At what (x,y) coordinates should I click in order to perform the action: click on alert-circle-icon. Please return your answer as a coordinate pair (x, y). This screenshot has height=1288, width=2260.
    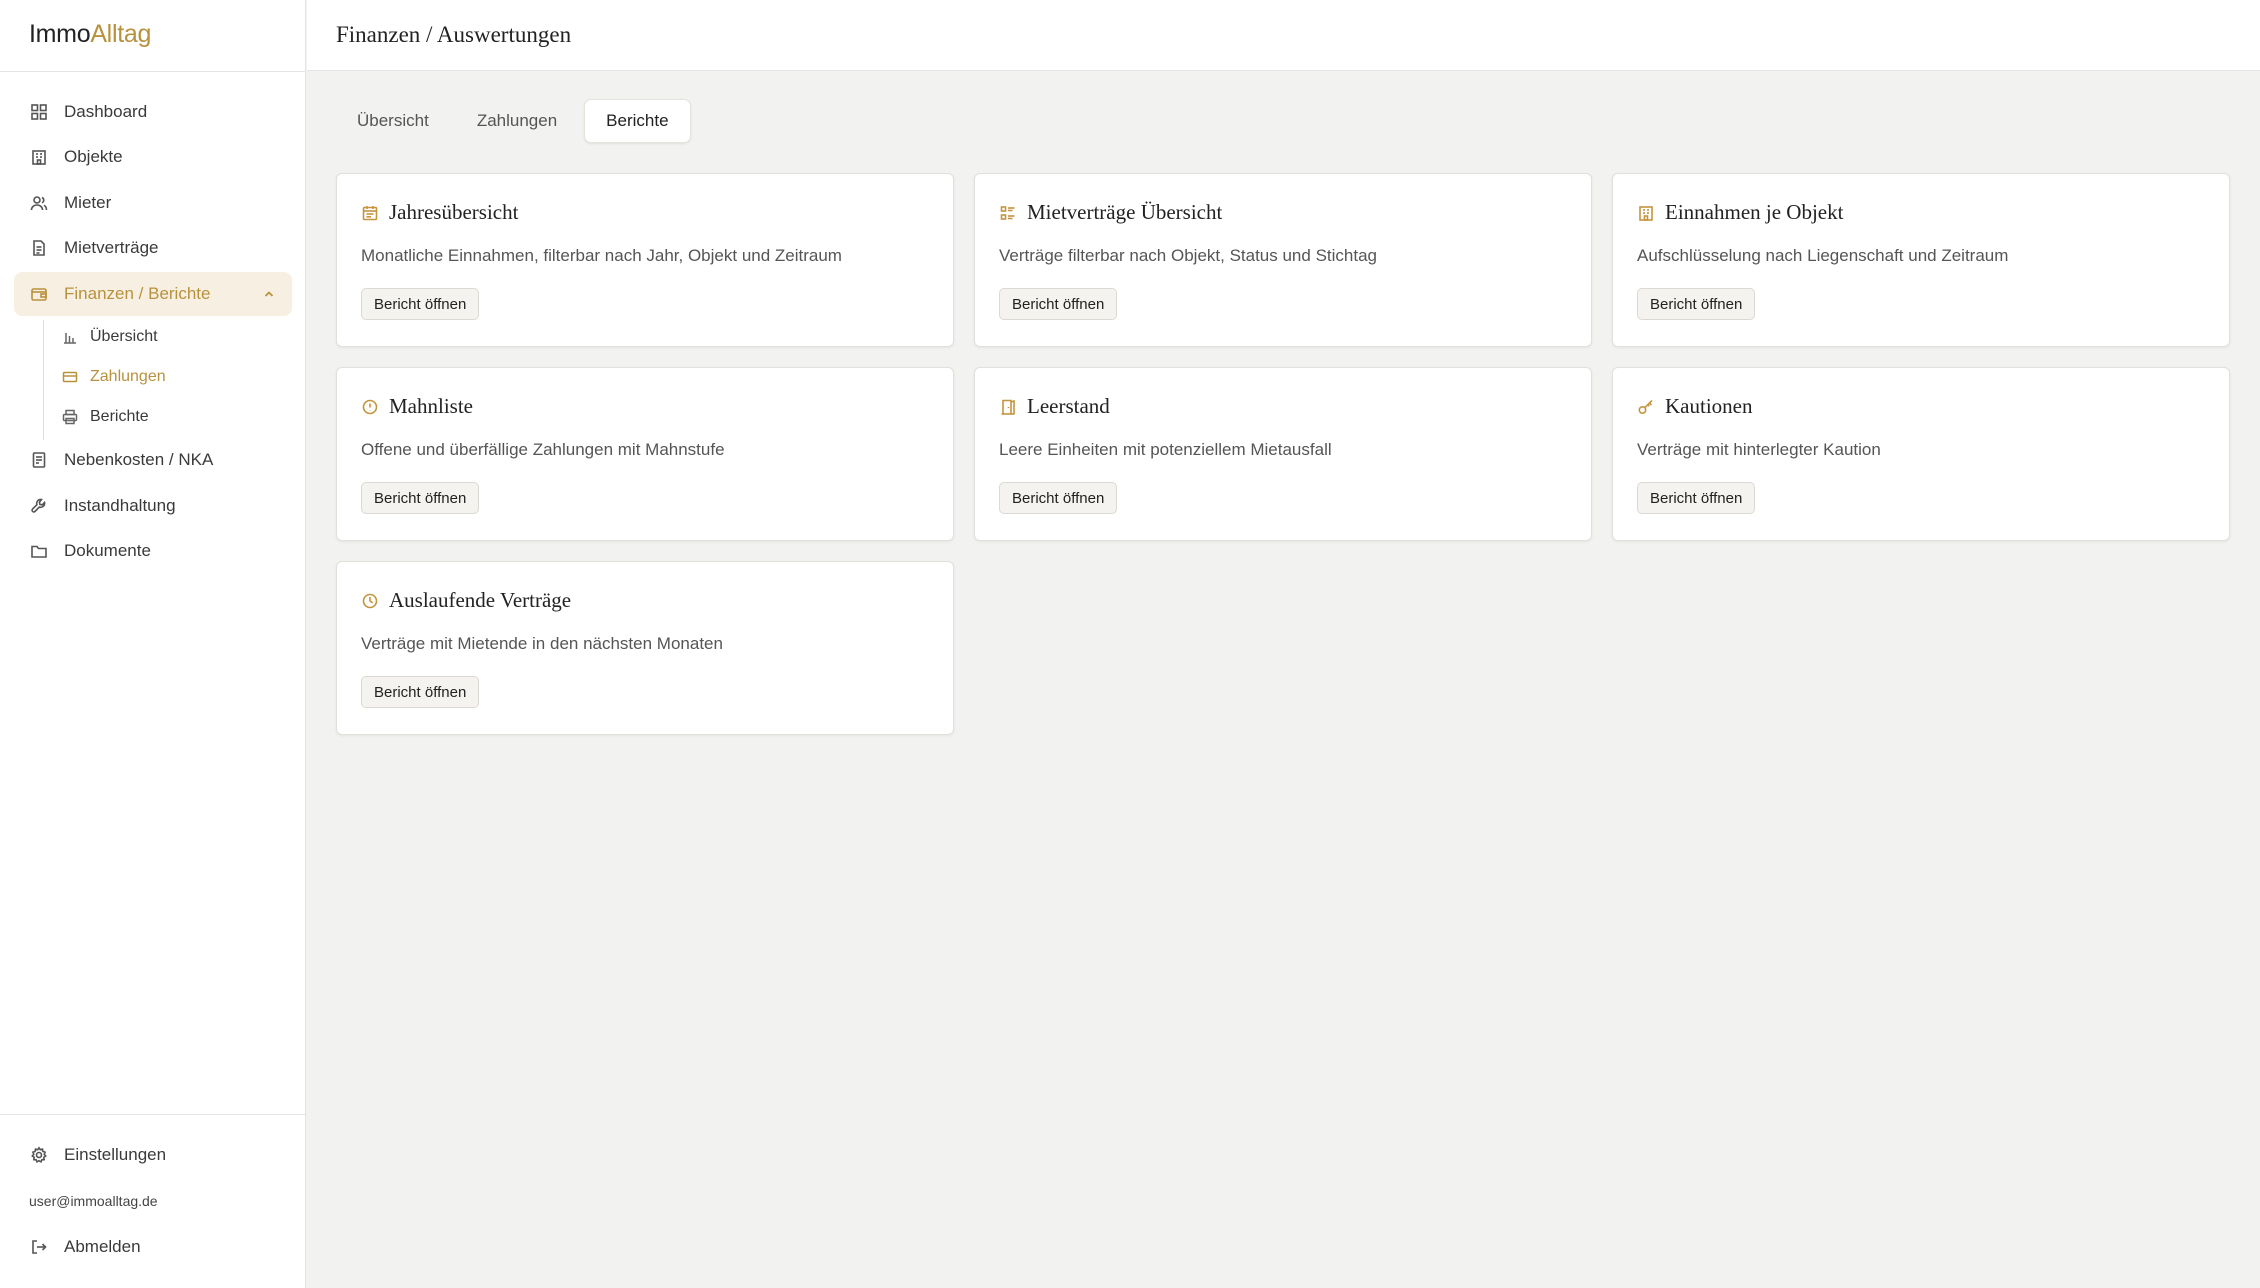
    Looking at the image, I should click on (370, 407).